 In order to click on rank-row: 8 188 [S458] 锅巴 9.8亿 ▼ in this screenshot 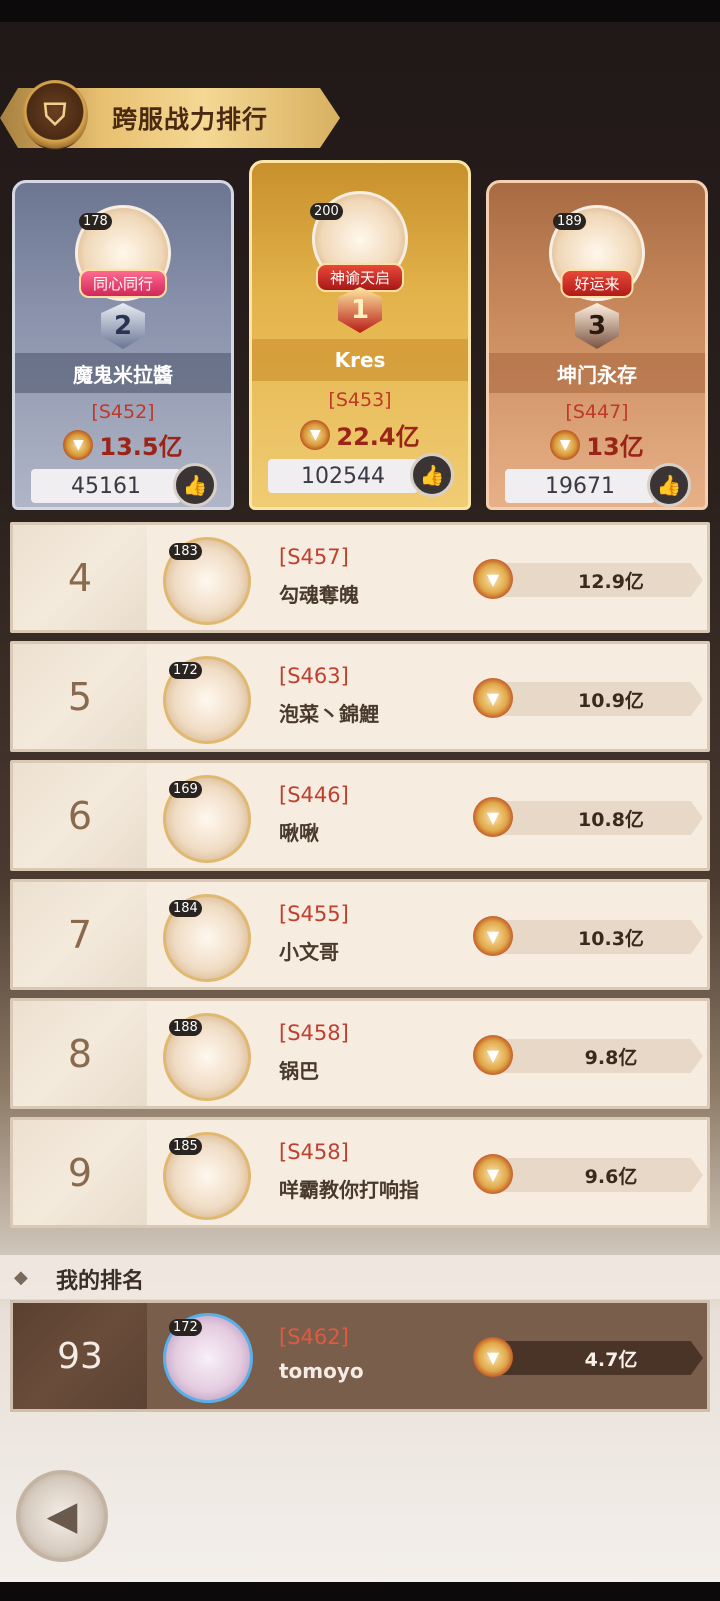, I will do `click(360, 1053)`.